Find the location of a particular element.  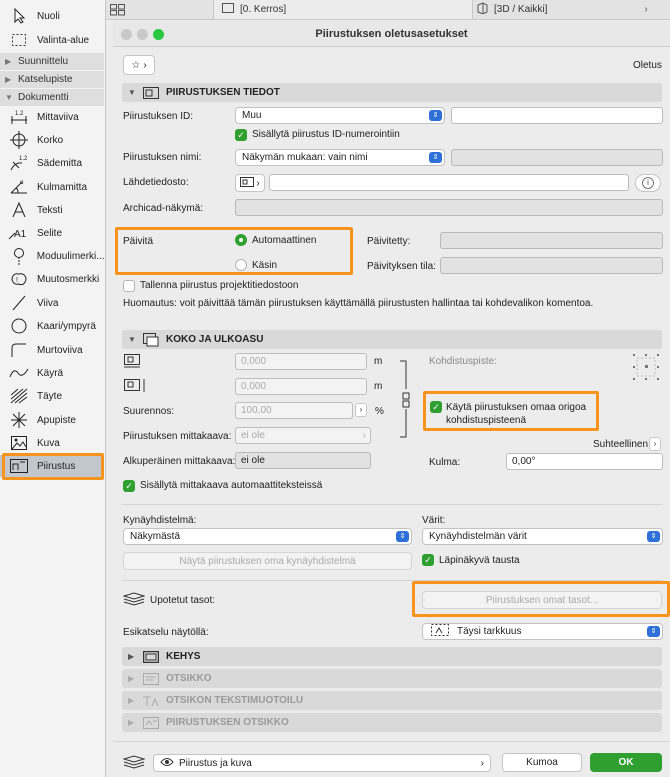

tool-muutosmerkki: ! Muutosmerkki is located at coordinates (52, 279).